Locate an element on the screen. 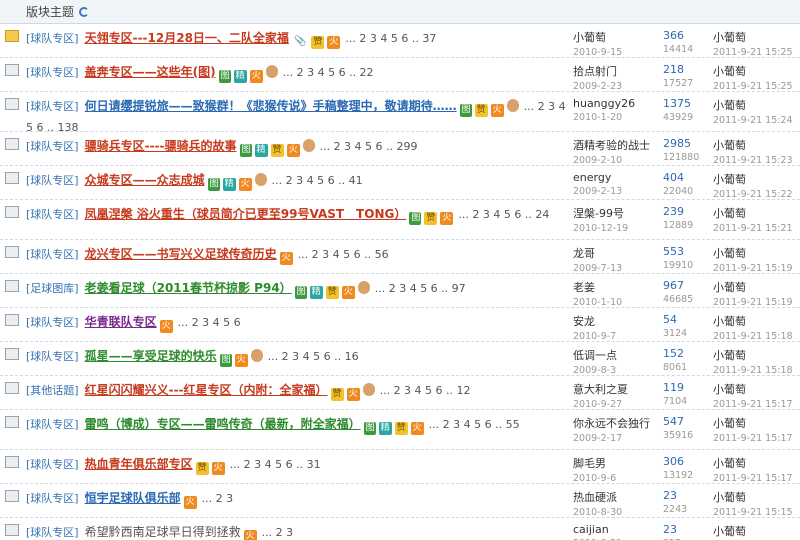 The image size is (800, 540). thread-title-link: 雷鸣（博成）专区——雷鸣传奇（最新，附全家福） is located at coordinates (223, 424).